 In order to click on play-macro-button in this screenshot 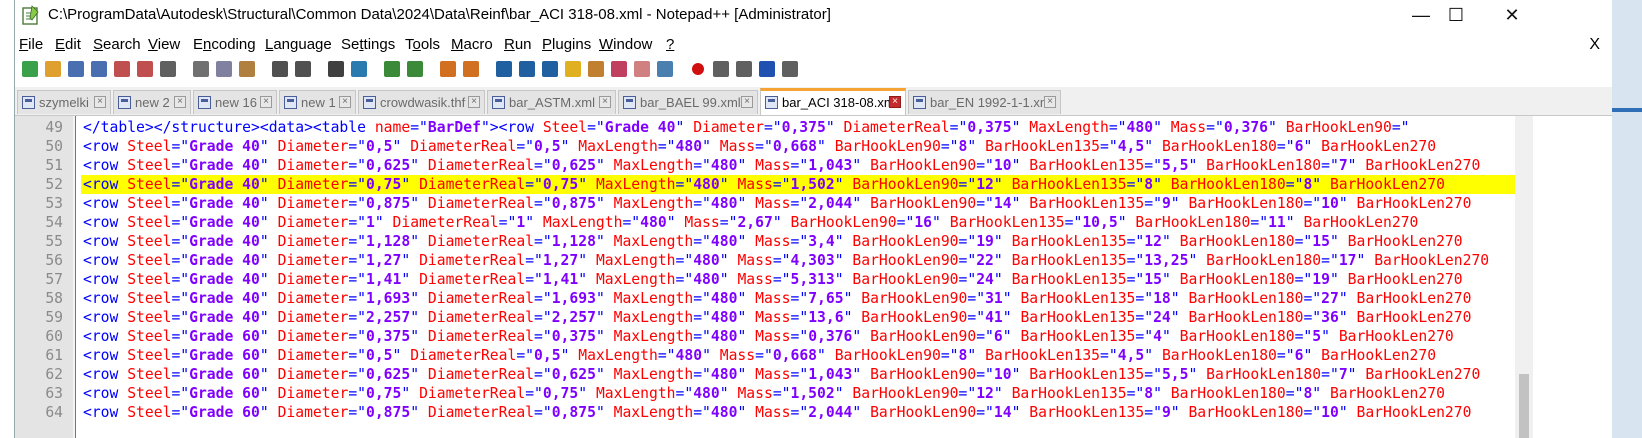, I will do `click(744, 69)`.